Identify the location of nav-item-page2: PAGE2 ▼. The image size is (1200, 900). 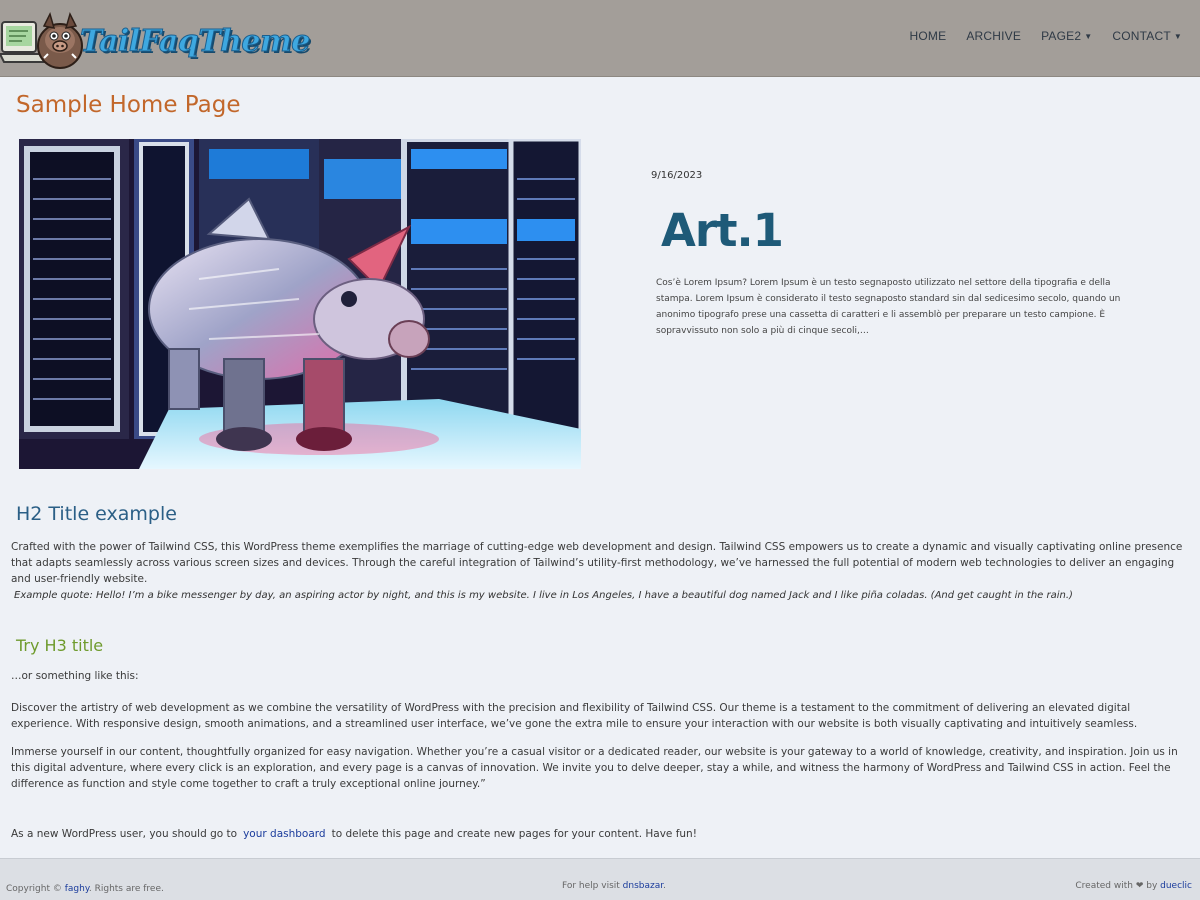
(1066, 36).